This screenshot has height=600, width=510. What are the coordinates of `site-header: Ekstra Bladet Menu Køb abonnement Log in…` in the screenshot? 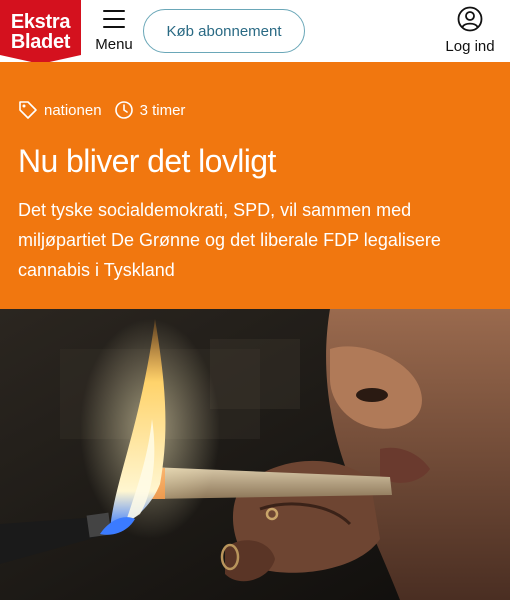 It's located at (255, 32).